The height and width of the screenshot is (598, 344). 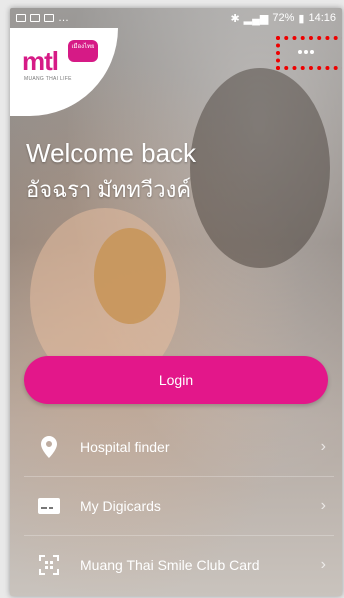 What do you see at coordinates (49, 18) in the screenshot?
I see `mail-icon` at bounding box center [49, 18].